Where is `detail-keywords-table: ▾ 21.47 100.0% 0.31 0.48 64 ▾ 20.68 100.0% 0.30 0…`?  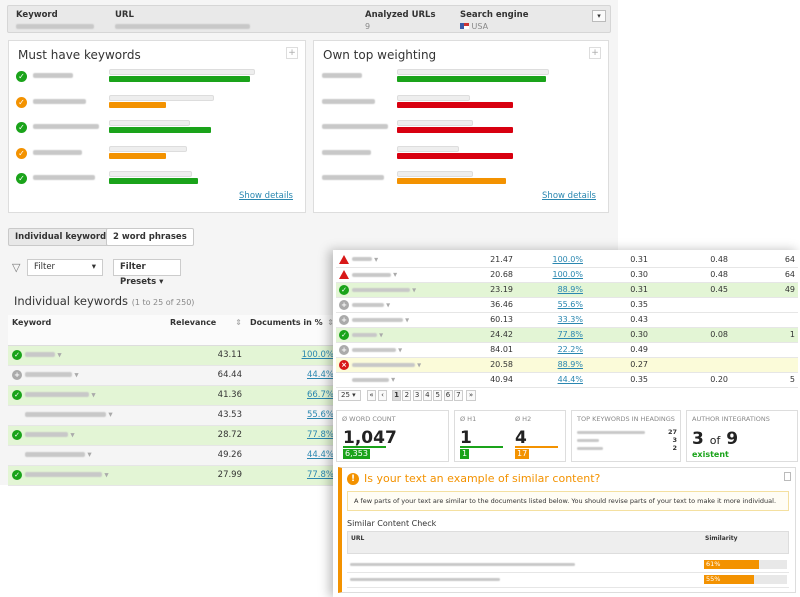 detail-keywords-table: ▾ 21.47 100.0% 0.31 0.48 64 ▾ 20.68 100.0% 0.30 0… is located at coordinates (567, 320).